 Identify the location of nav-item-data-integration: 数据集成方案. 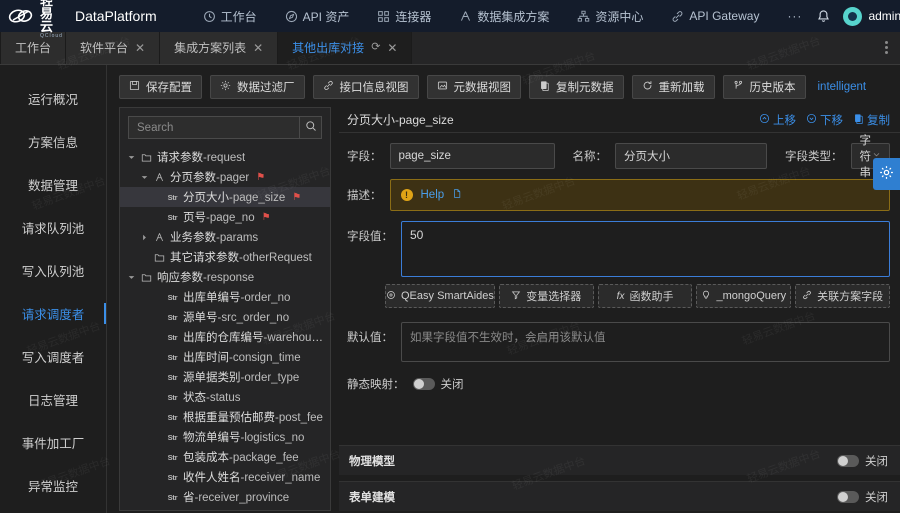
(504, 16).